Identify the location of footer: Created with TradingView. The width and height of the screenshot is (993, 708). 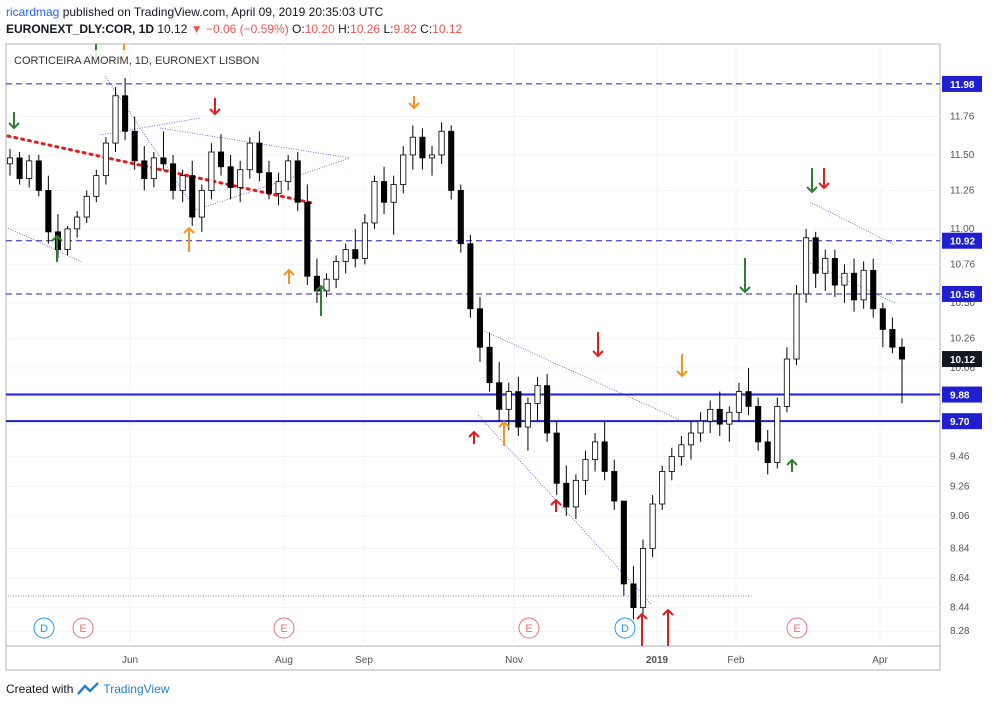
(87, 689).